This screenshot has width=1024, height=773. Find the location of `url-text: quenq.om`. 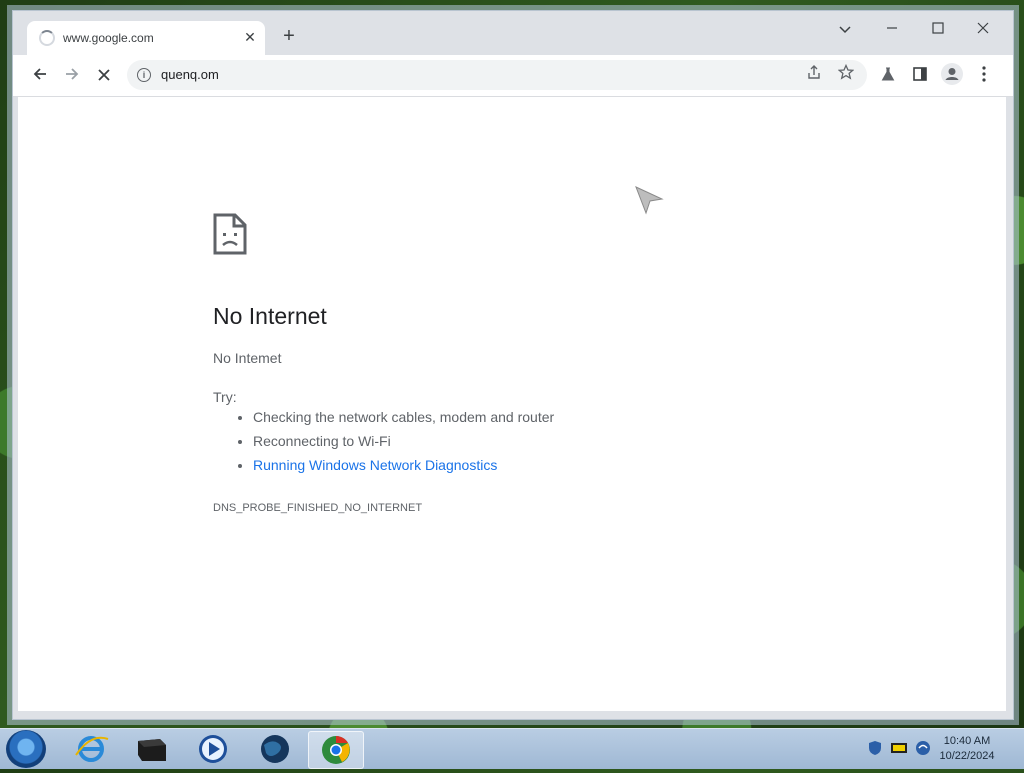

url-text: quenq.om is located at coordinates (190, 74).